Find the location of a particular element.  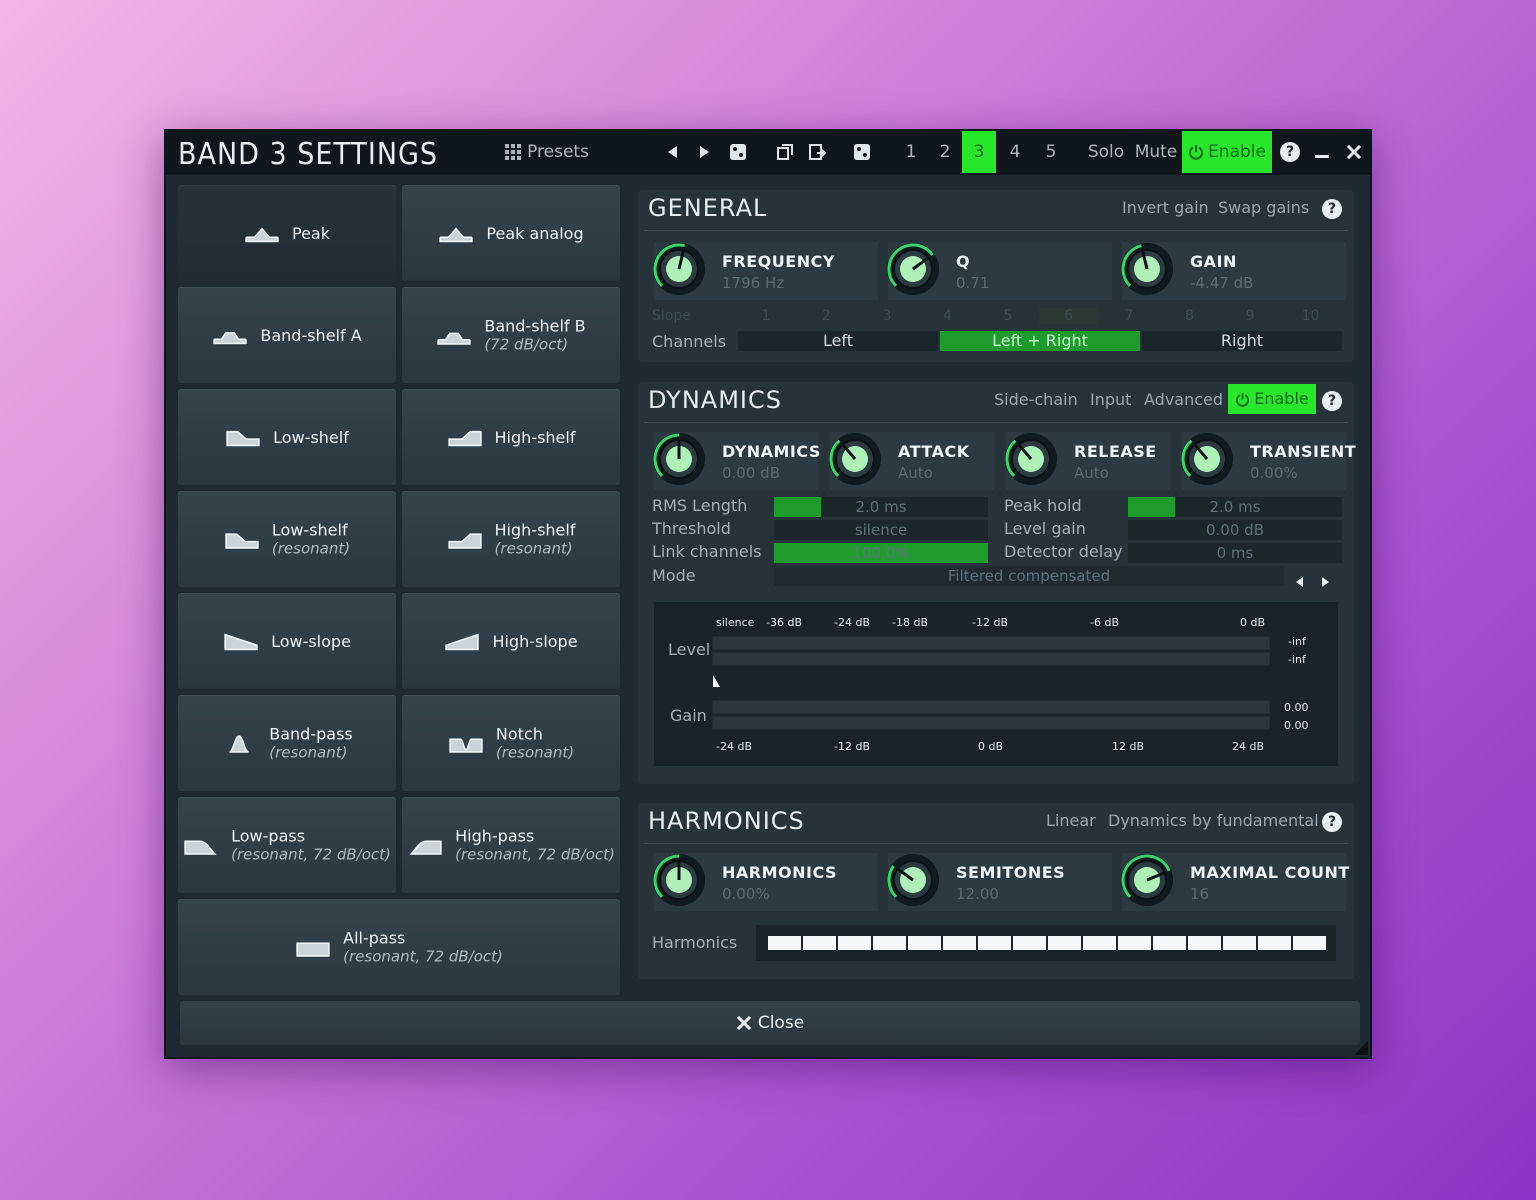

mode-previous-button is located at coordinates (1299, 580).